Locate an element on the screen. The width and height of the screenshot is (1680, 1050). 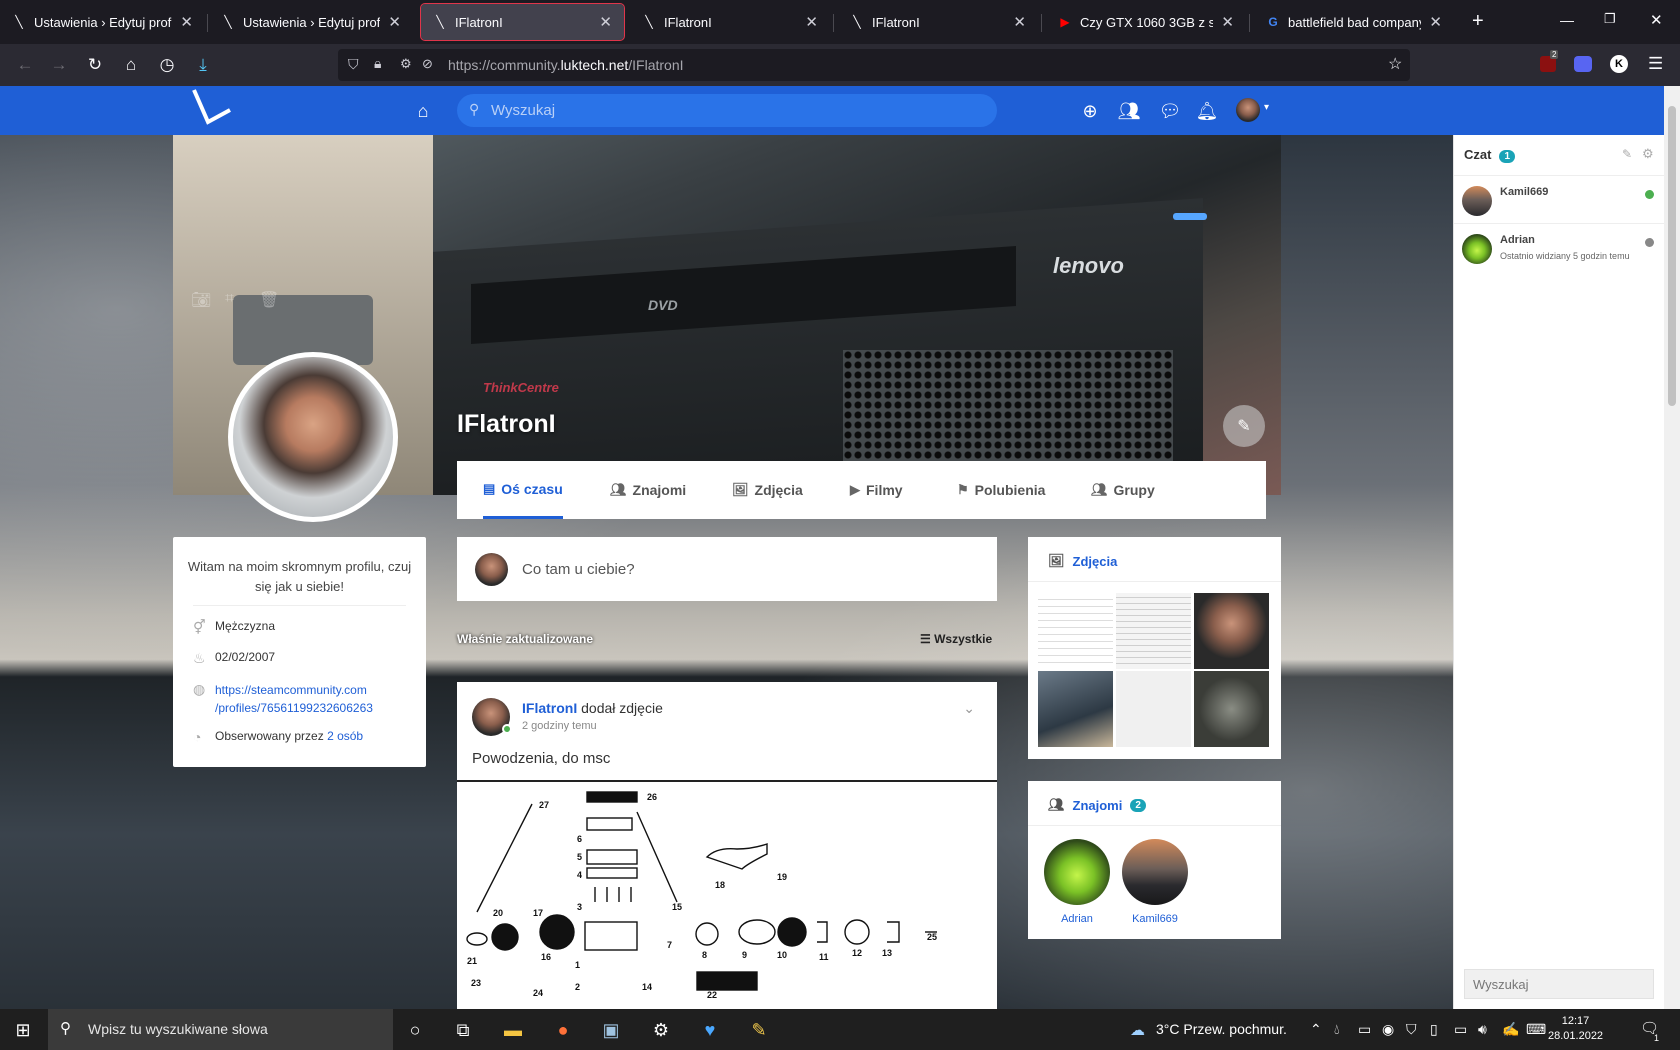
lock-icon: 🔒︎ is located at coordinates (377, 63).